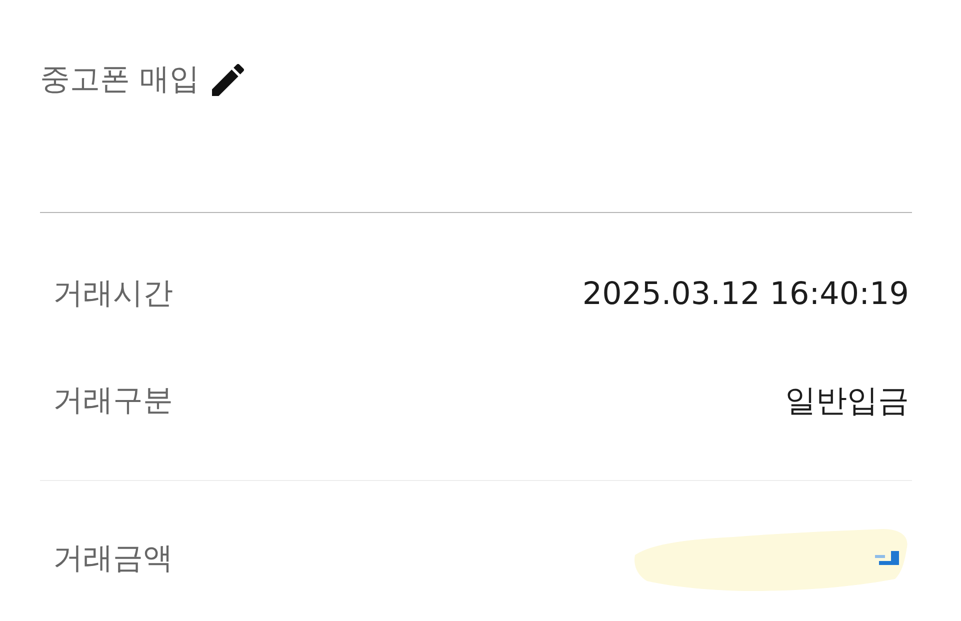 The height and width of the screenshot is (621, 961). What do you see at coordinates (113, 559) in the screenshot?
I see `detail-label: 거래금액` at bounding box center [113, 559].